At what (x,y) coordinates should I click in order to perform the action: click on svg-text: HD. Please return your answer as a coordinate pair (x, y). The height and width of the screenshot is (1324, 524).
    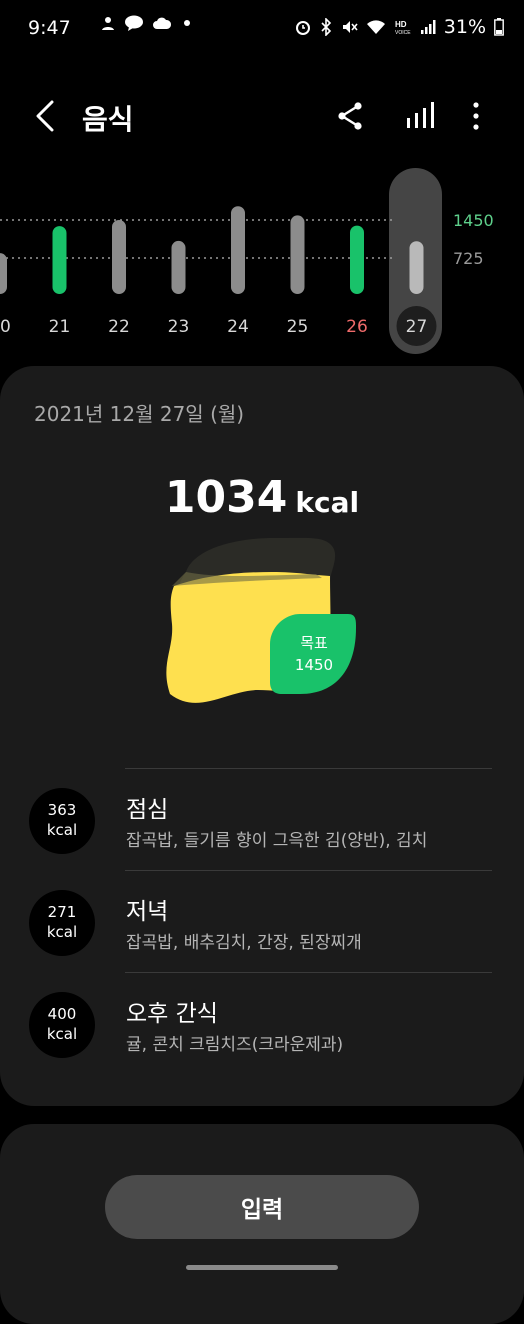
    Looking at the image, I should click on (401, 24).